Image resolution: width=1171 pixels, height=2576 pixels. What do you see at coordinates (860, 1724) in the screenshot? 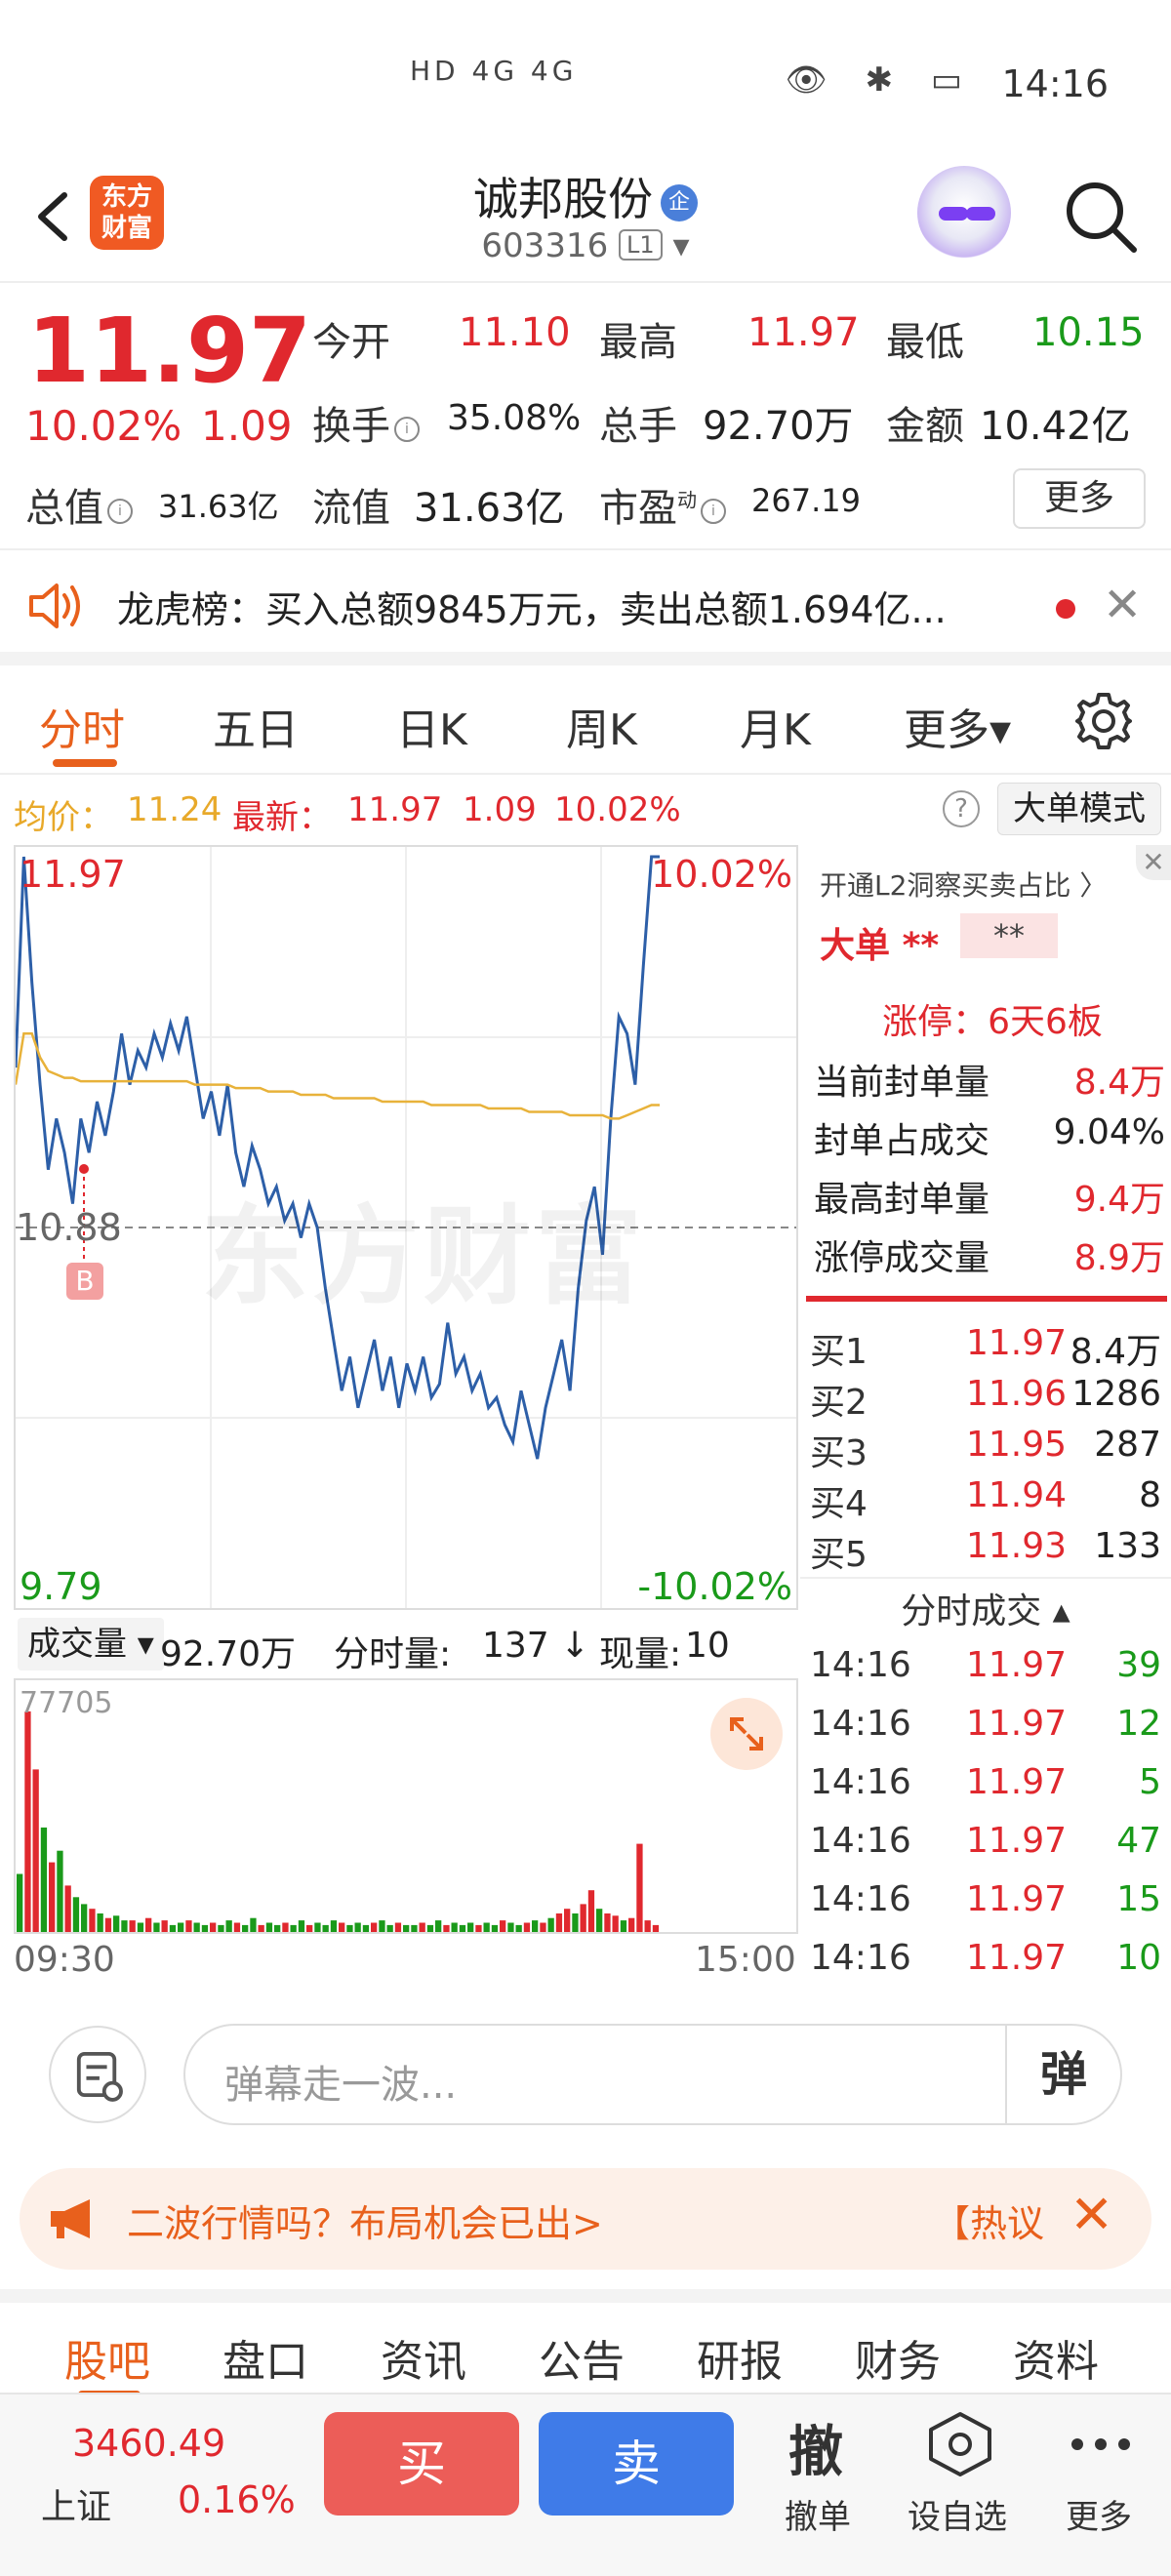
I see `tick-time: 14:16` at bounding box center [860, 1724].